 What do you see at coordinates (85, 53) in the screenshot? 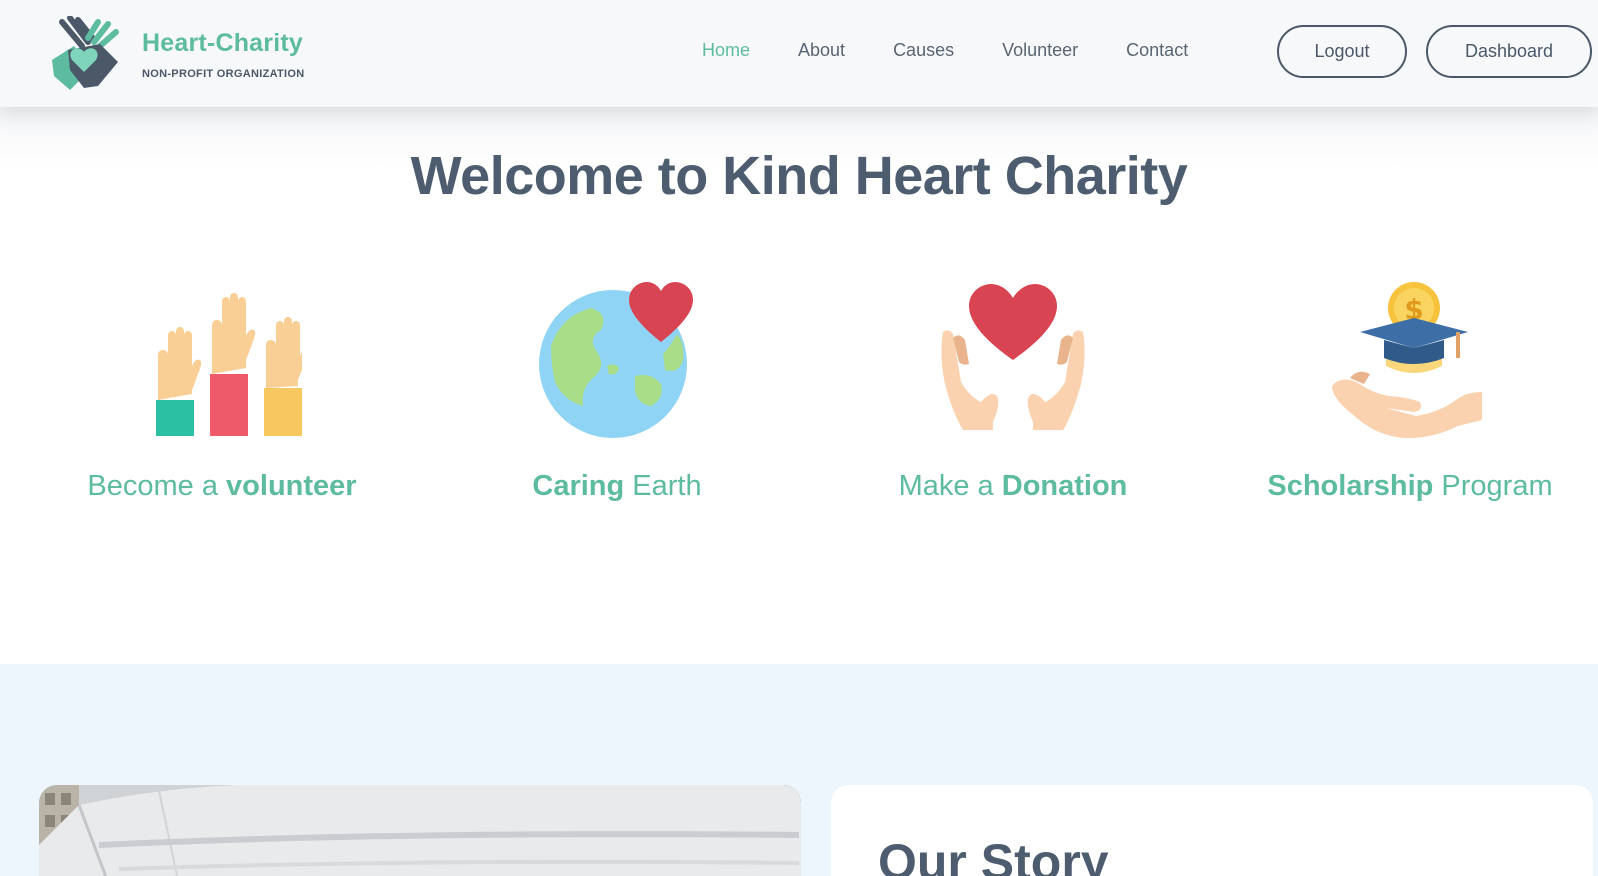
I see `hands-heart-logo-icon` at bounding box center [85, 53].